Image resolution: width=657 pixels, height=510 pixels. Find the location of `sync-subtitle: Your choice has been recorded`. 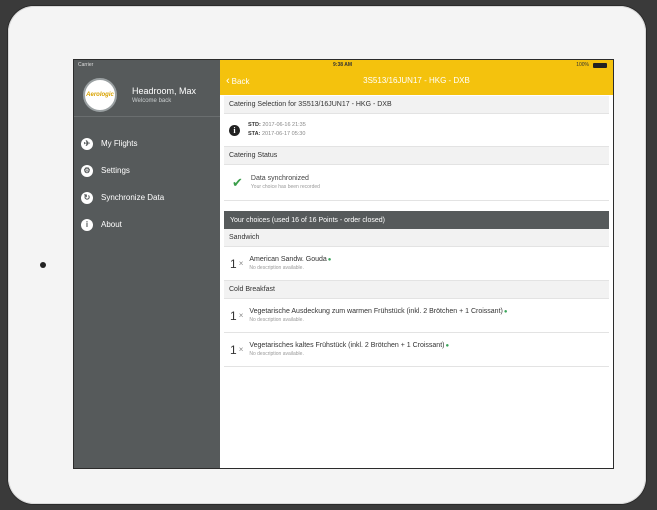

sync-subtitle: Your choice has been recorded is located at coordinates (285, 187).